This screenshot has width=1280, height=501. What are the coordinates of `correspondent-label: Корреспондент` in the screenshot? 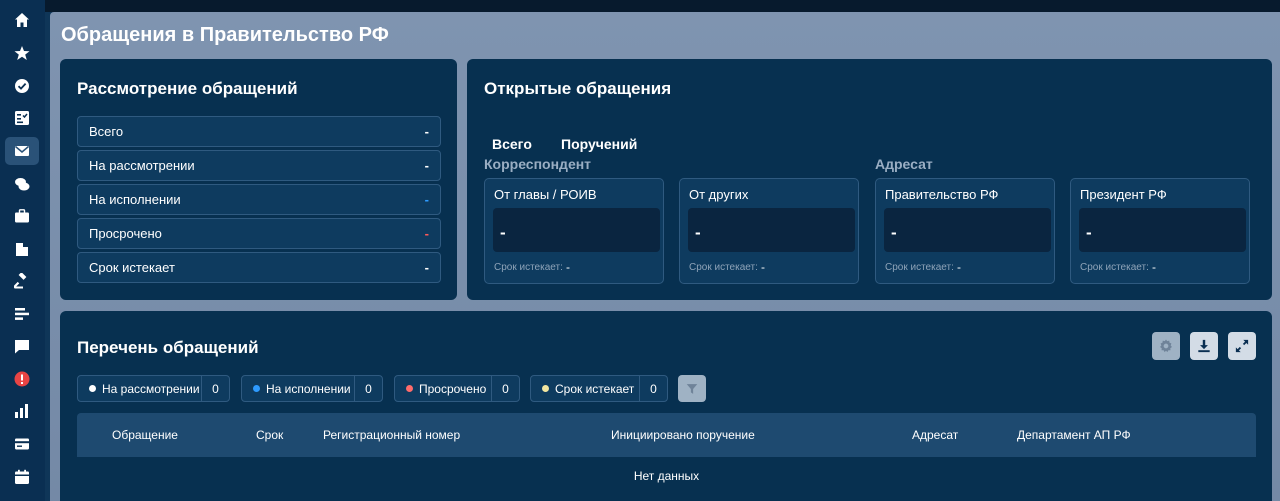 It's located at (538, 164).